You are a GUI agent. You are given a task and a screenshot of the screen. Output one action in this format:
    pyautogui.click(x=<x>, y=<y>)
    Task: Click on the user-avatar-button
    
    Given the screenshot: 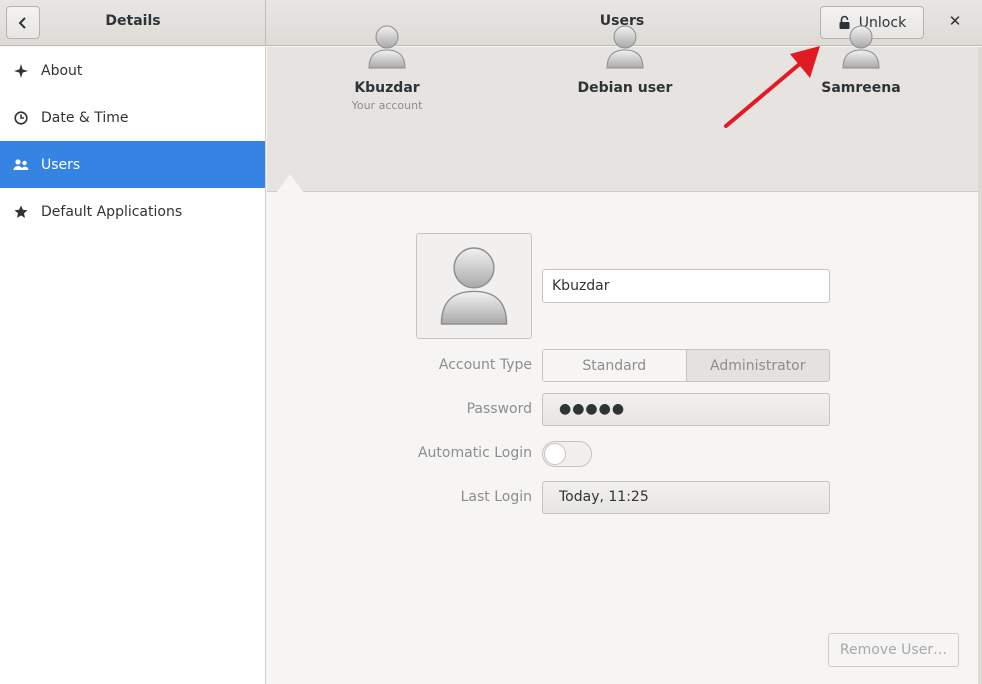 What is the action you would take?
    pyautogui.click(x=474, y=286)
    